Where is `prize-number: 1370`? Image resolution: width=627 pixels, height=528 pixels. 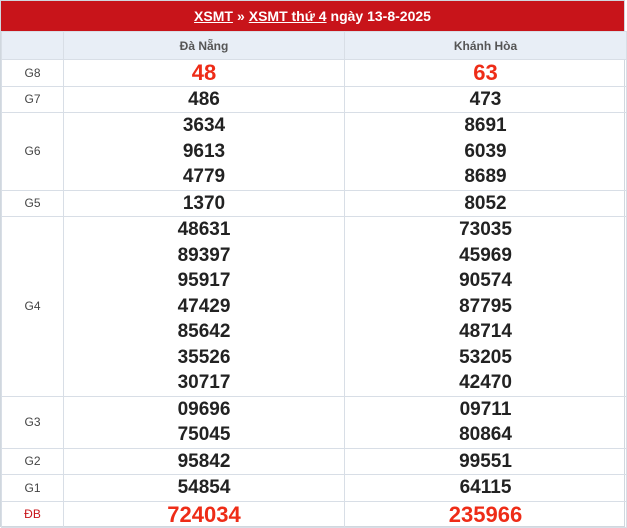
prize-number: 1370 is located at coordinates (204, 203).